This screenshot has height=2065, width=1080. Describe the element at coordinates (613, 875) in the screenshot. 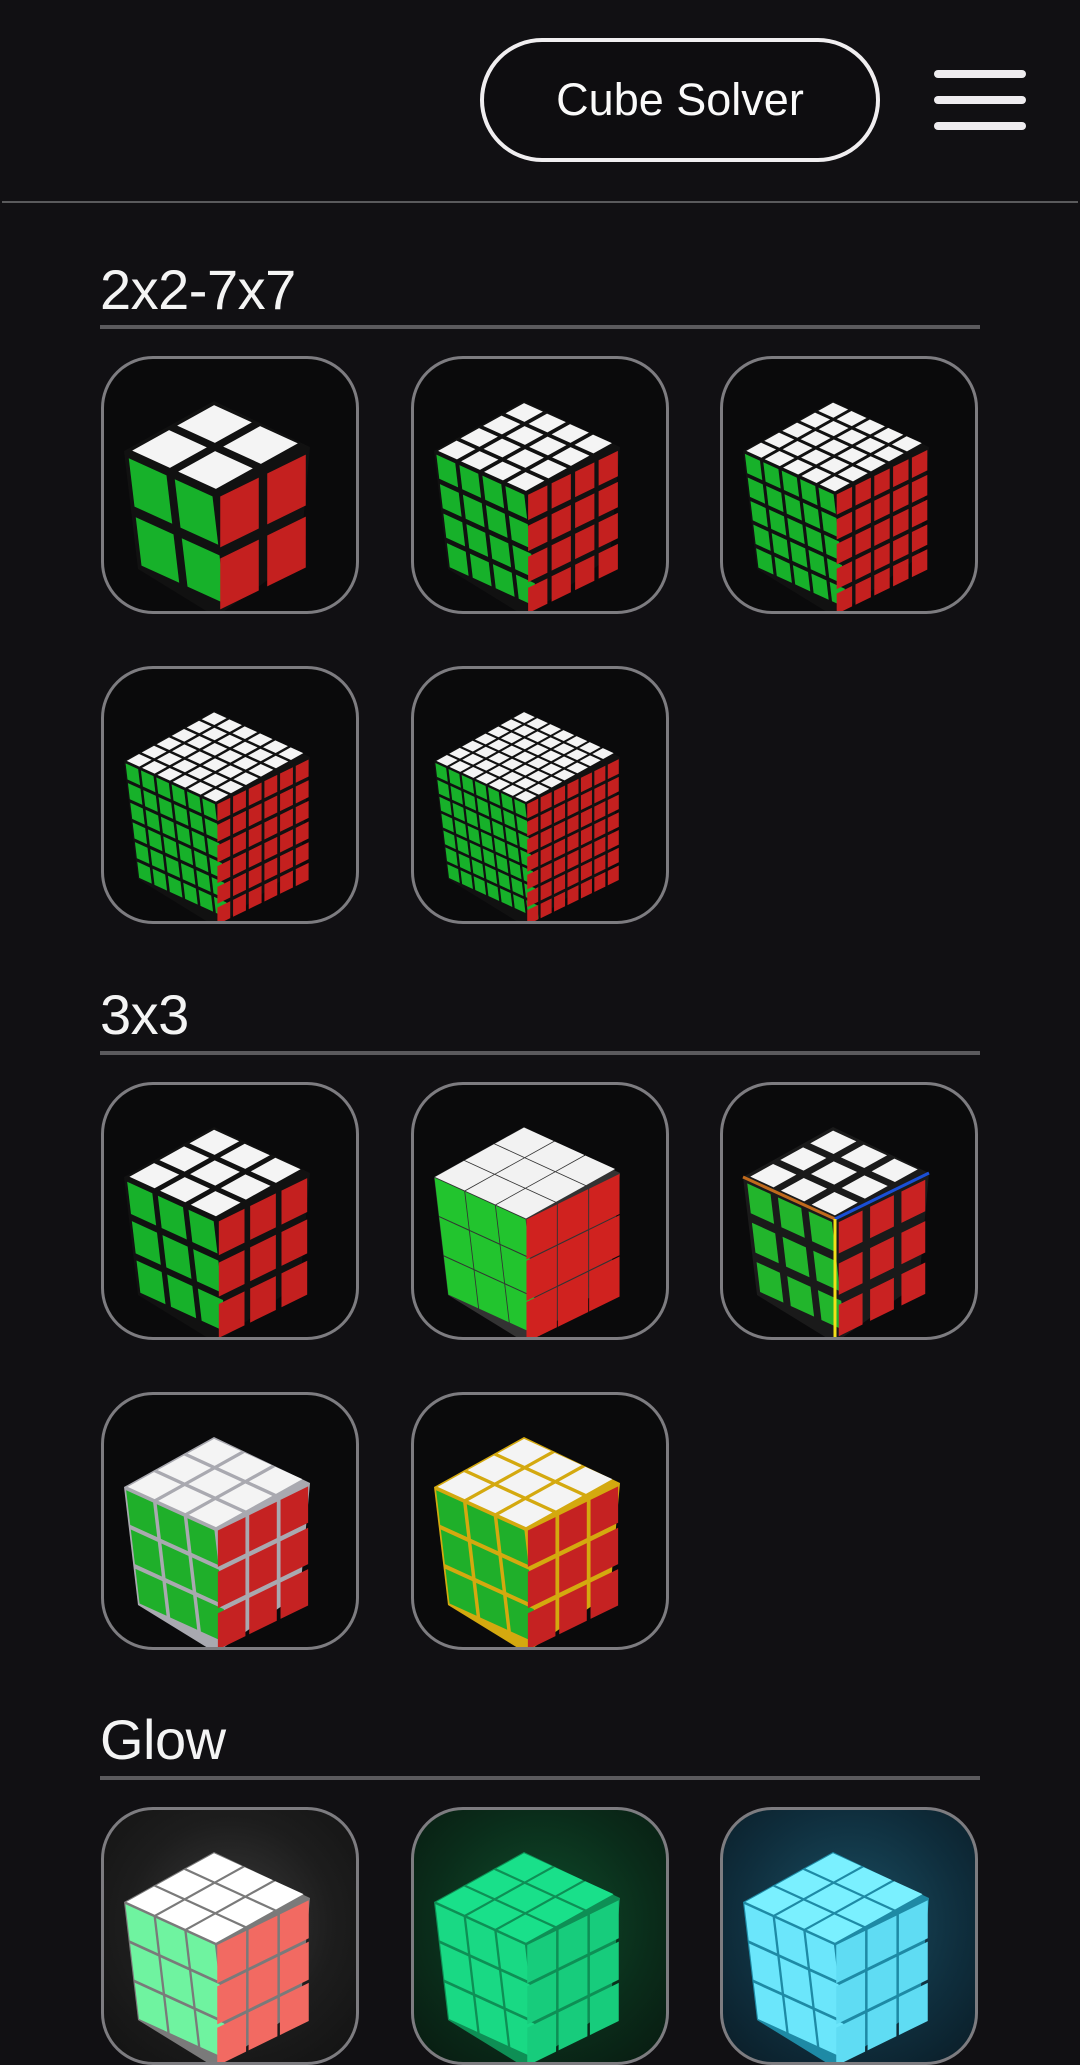

I see `right-sticker` at that location.